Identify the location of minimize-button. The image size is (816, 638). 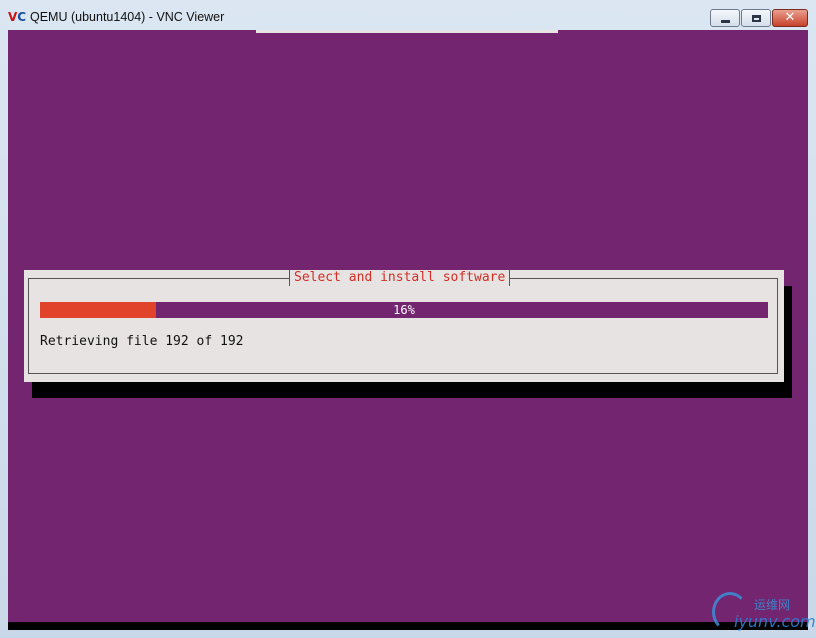
(725, 18).